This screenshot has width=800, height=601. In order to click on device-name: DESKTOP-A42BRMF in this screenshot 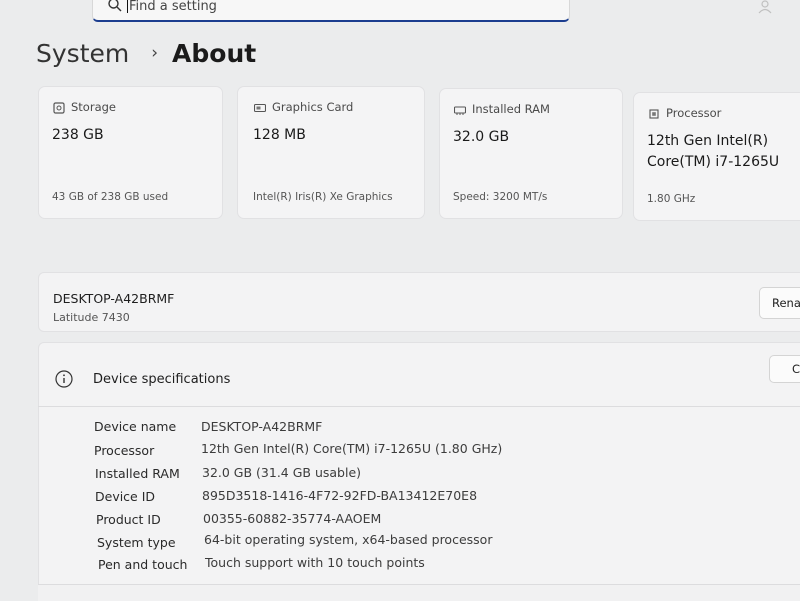, I will do `click(114, 298)`.